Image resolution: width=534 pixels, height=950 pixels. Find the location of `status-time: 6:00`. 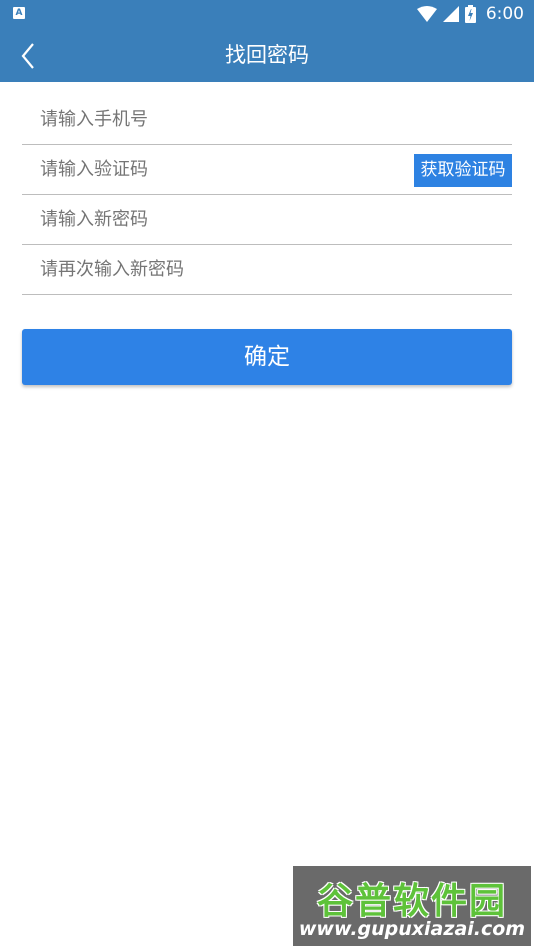

status-time: 6:00 is located at coordinates (504, 14).